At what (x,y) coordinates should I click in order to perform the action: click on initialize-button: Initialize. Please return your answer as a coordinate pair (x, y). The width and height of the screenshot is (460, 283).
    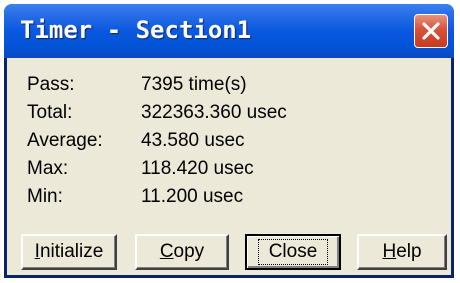
    Looking at the image, I should click on (69, 252).